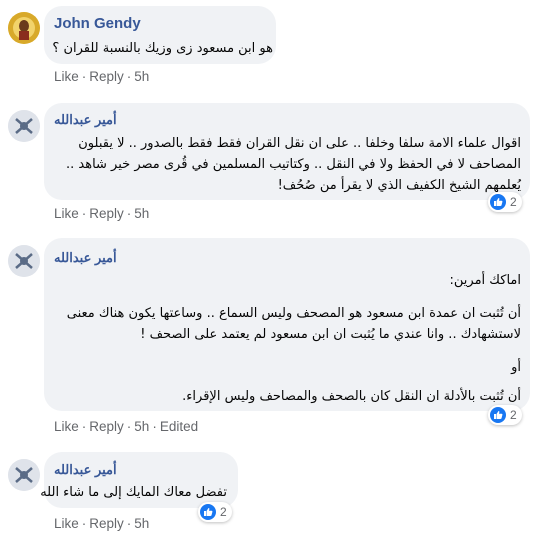 This screenshot has height=543, width=543. I want to click on comment-text: تفضل معاك المايك إلى ما شاء الله, so click(133, 492).